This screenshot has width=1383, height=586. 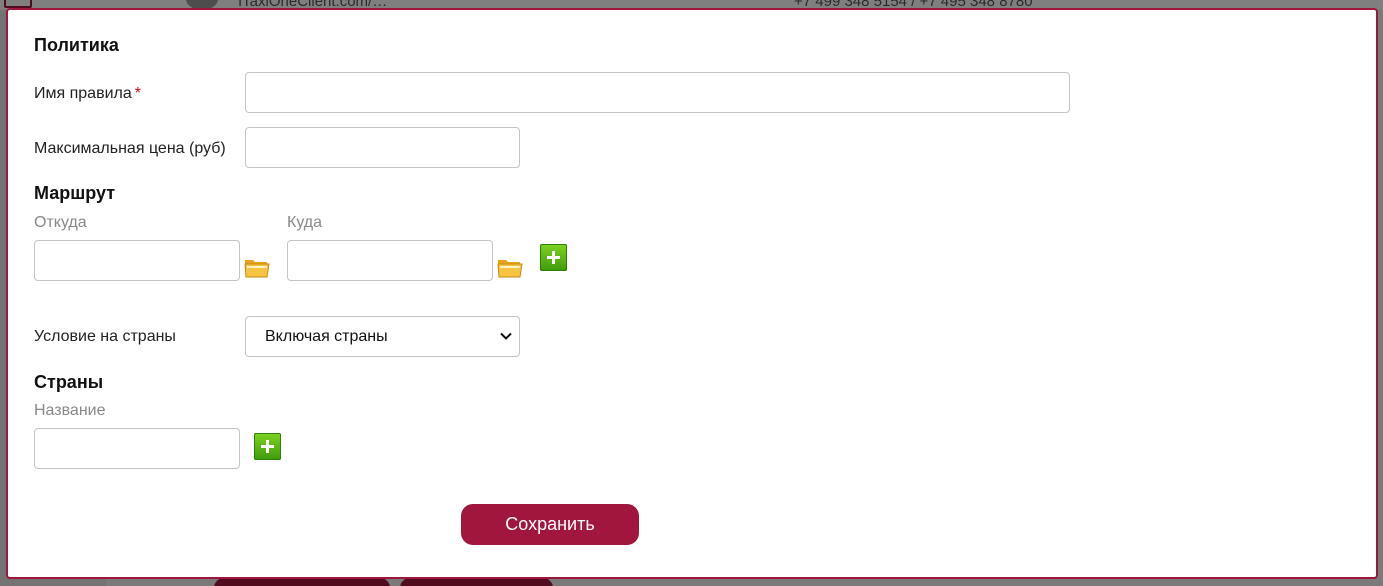 I want to click on countries-section-title: Страны, so click(x=69, y=382).